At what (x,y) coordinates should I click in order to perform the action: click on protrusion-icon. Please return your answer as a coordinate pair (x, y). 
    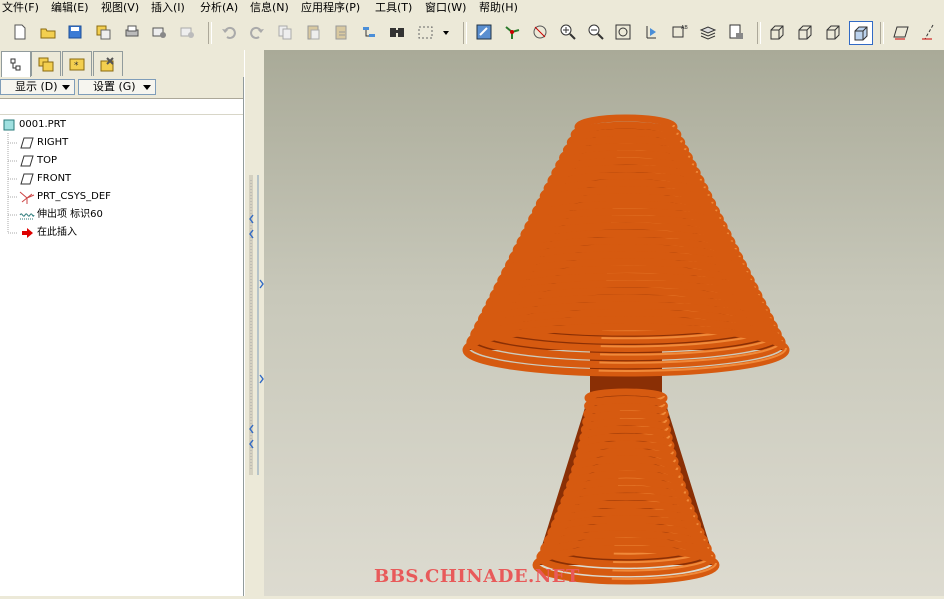
    Looking at the image, I should click on (27, 215).